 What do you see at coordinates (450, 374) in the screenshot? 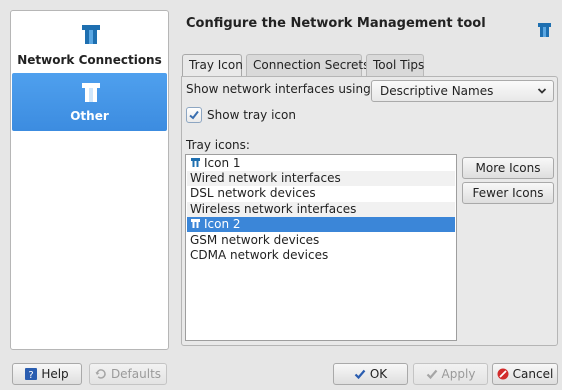
I see `apply-button: Apply` at bounding box center [450, 374].